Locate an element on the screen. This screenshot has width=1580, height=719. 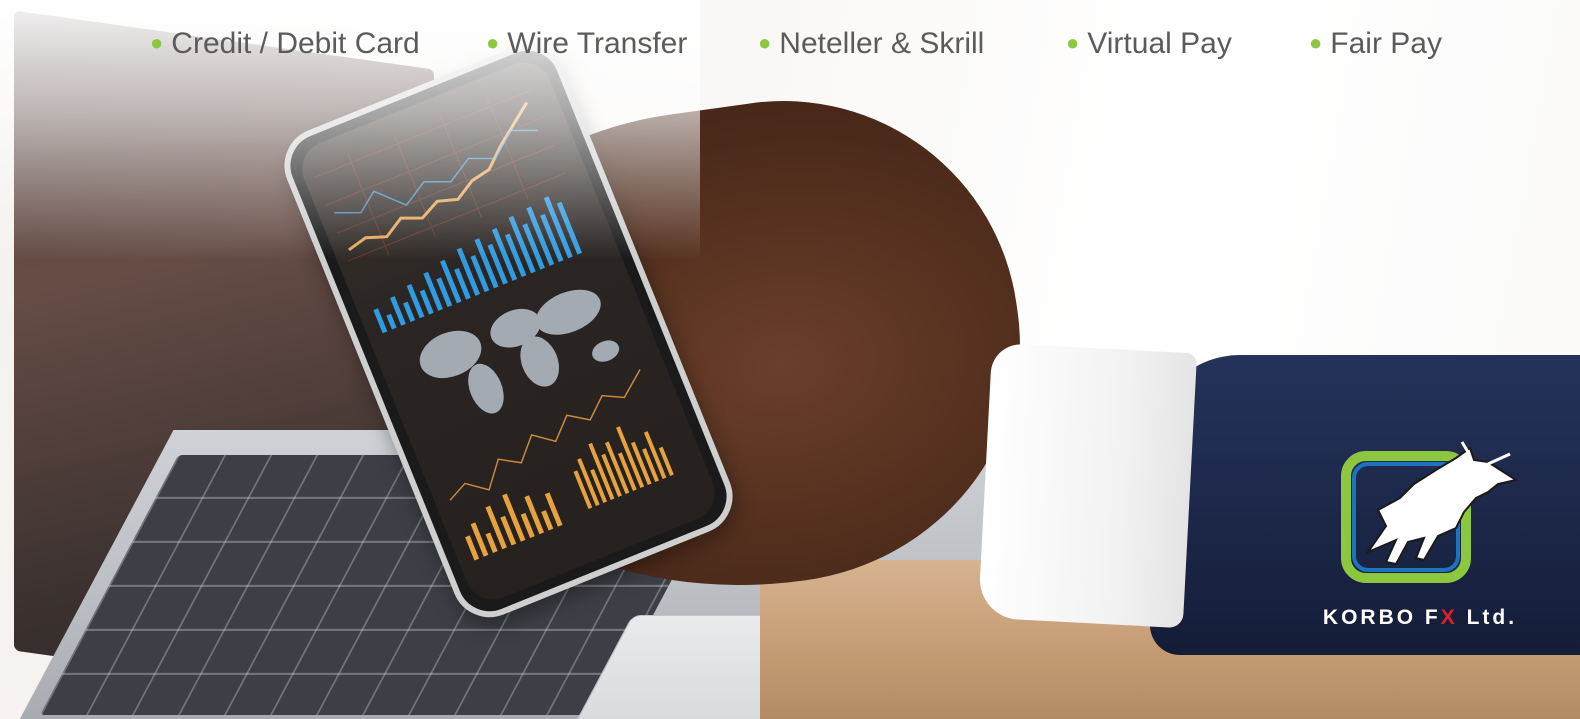
payment-method-item: ● Neteller & Skrill is located at coordinates (871, 43).